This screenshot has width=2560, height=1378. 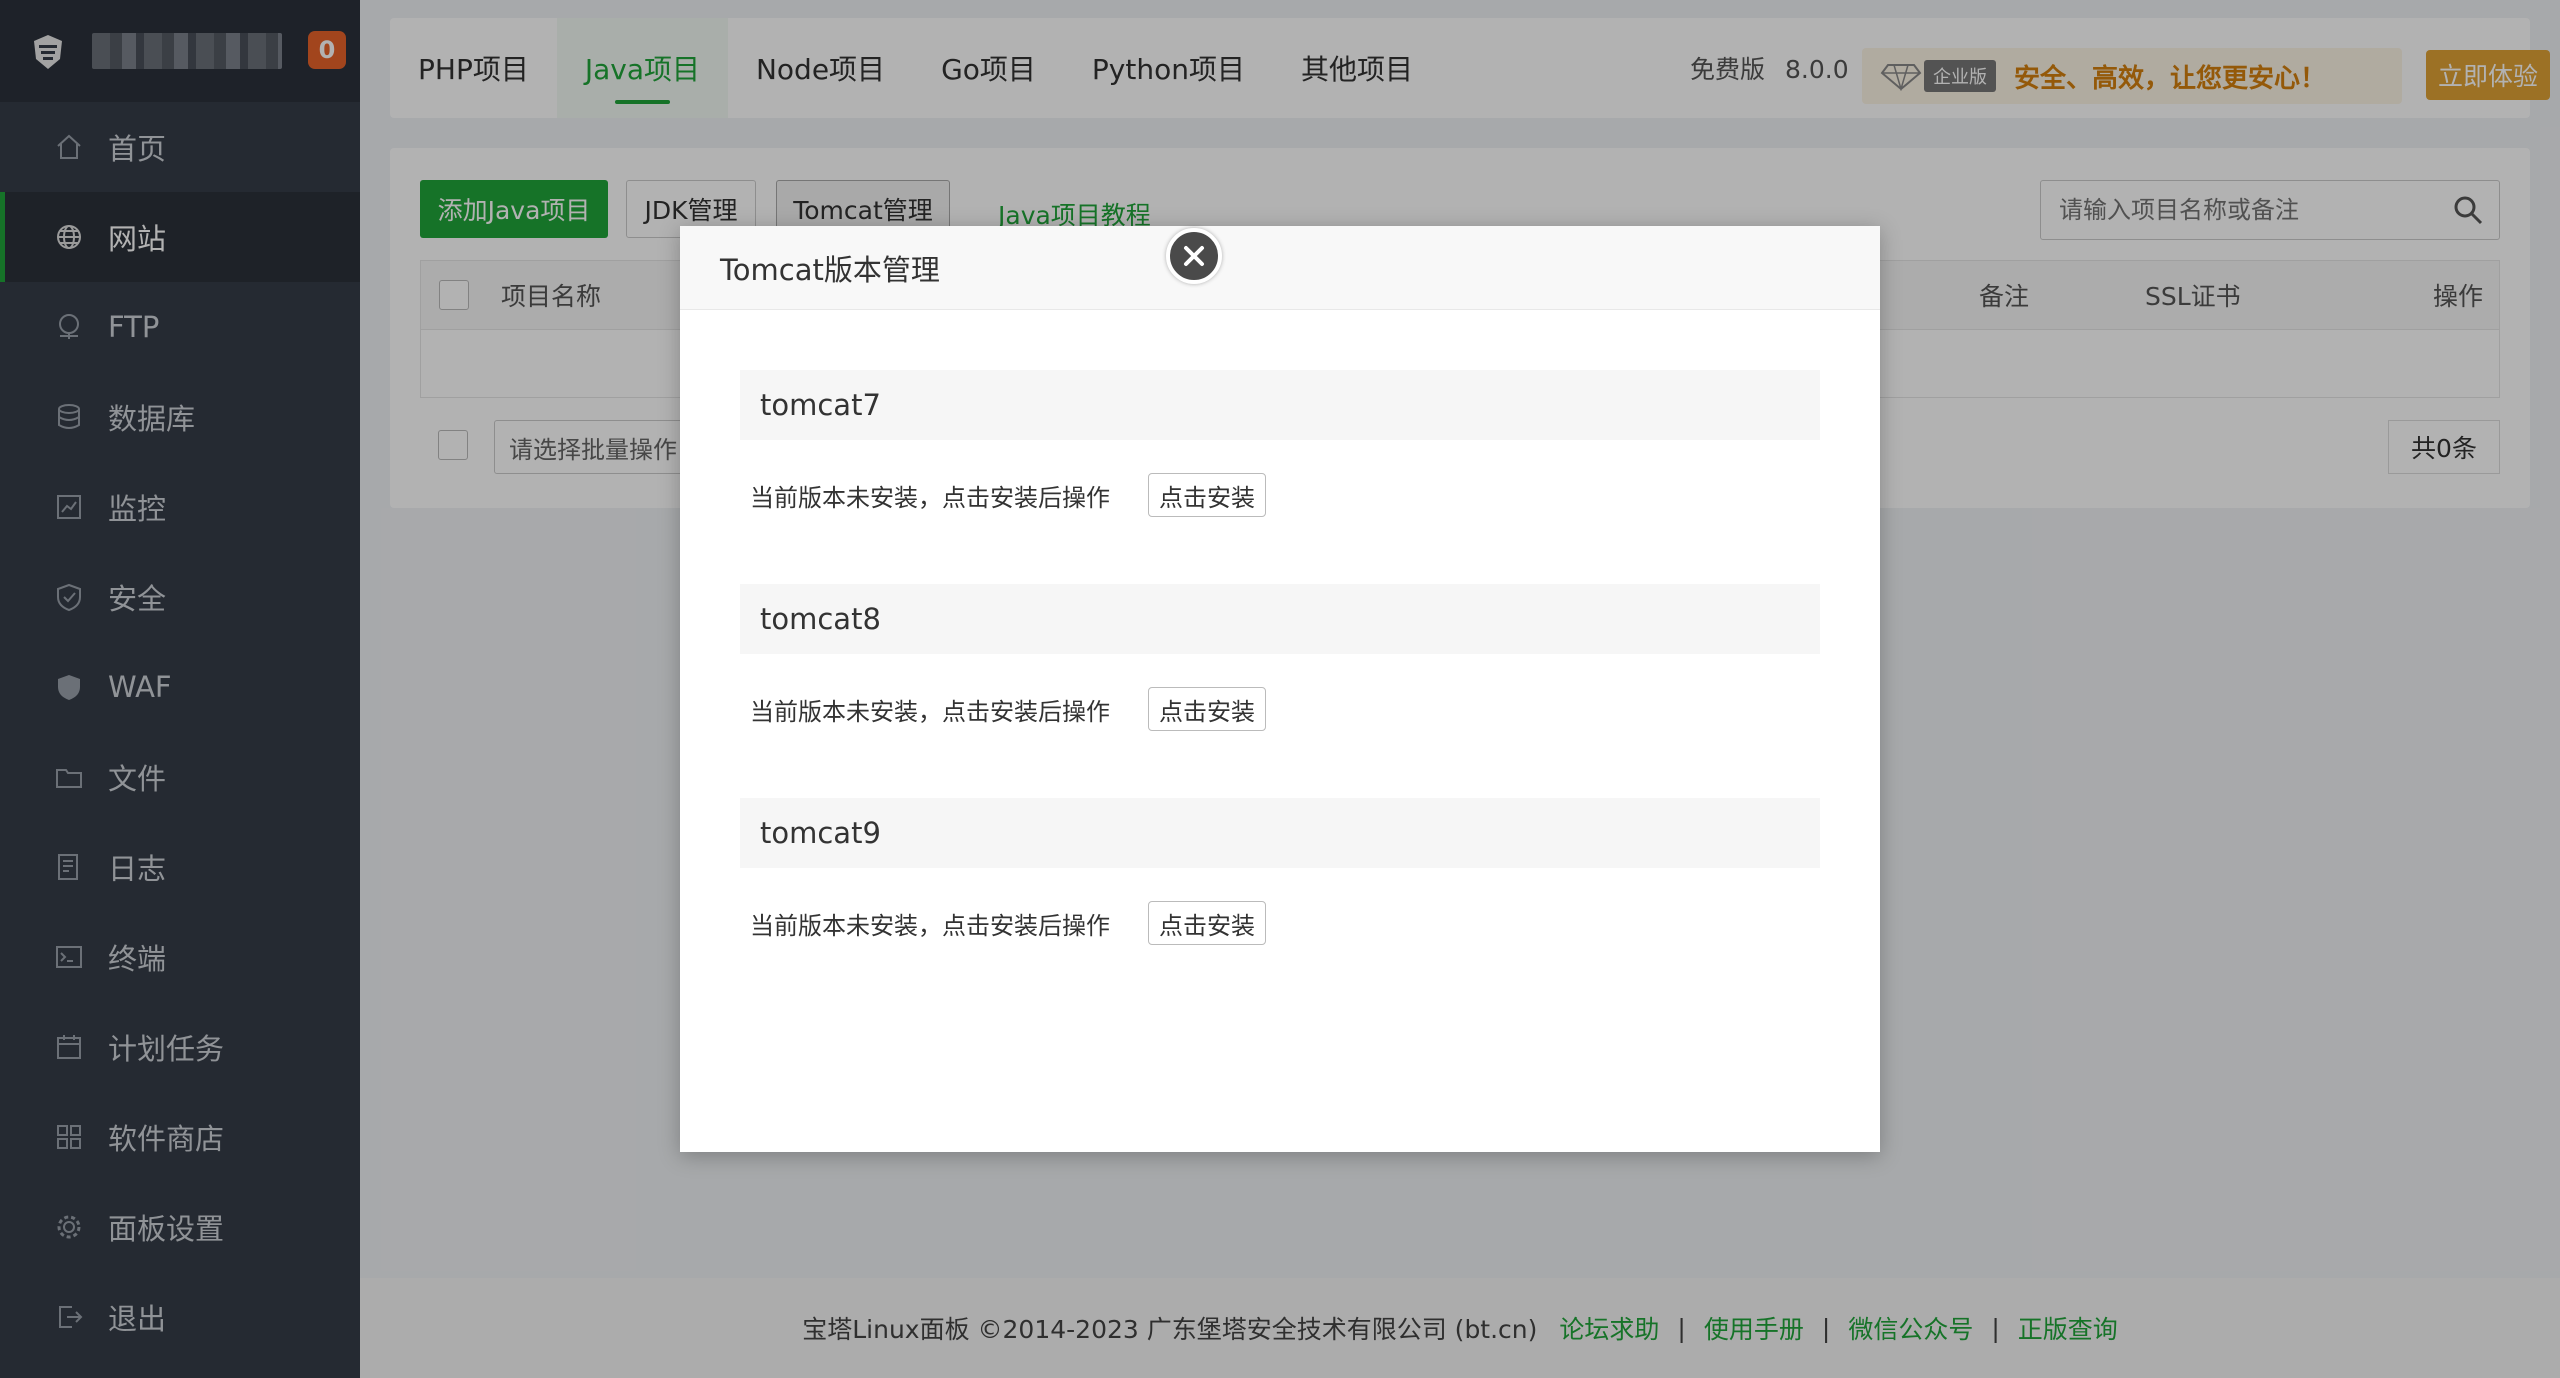 I want to click on version-name: tomcat7, so click(x=1280, y=405).